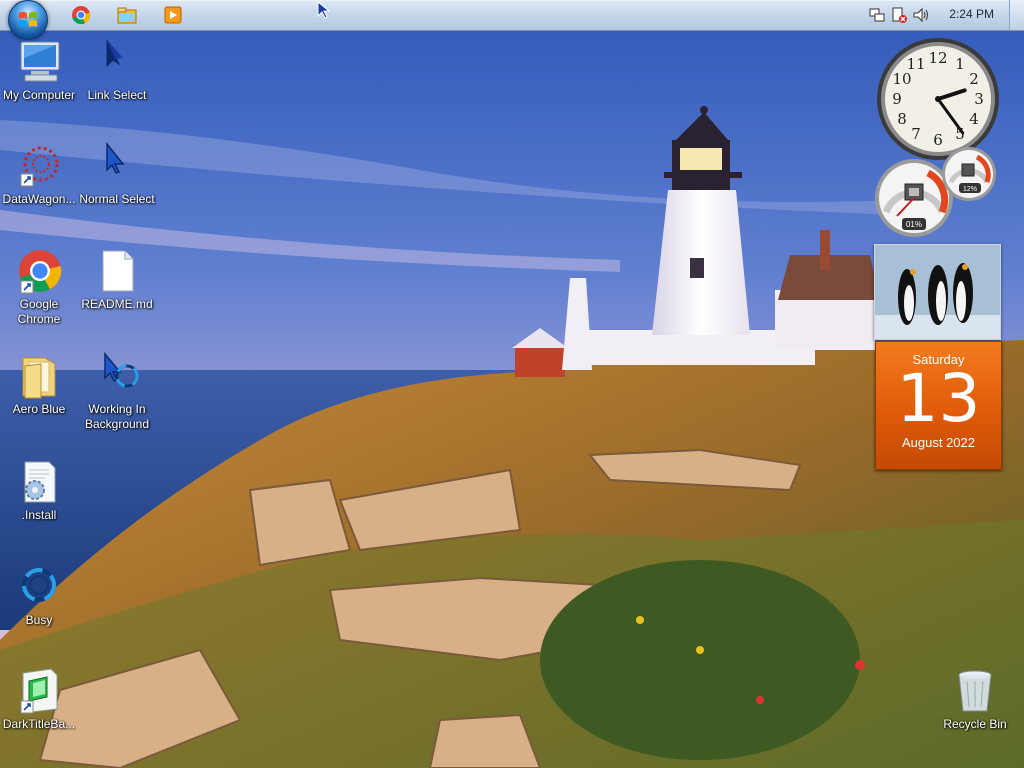 The width and height of the screenshot is (1024, 768). Describe the element at coordinates (971, 14) in the screenshot. I see `taskbar-clock: 2:24 PM` at that location.